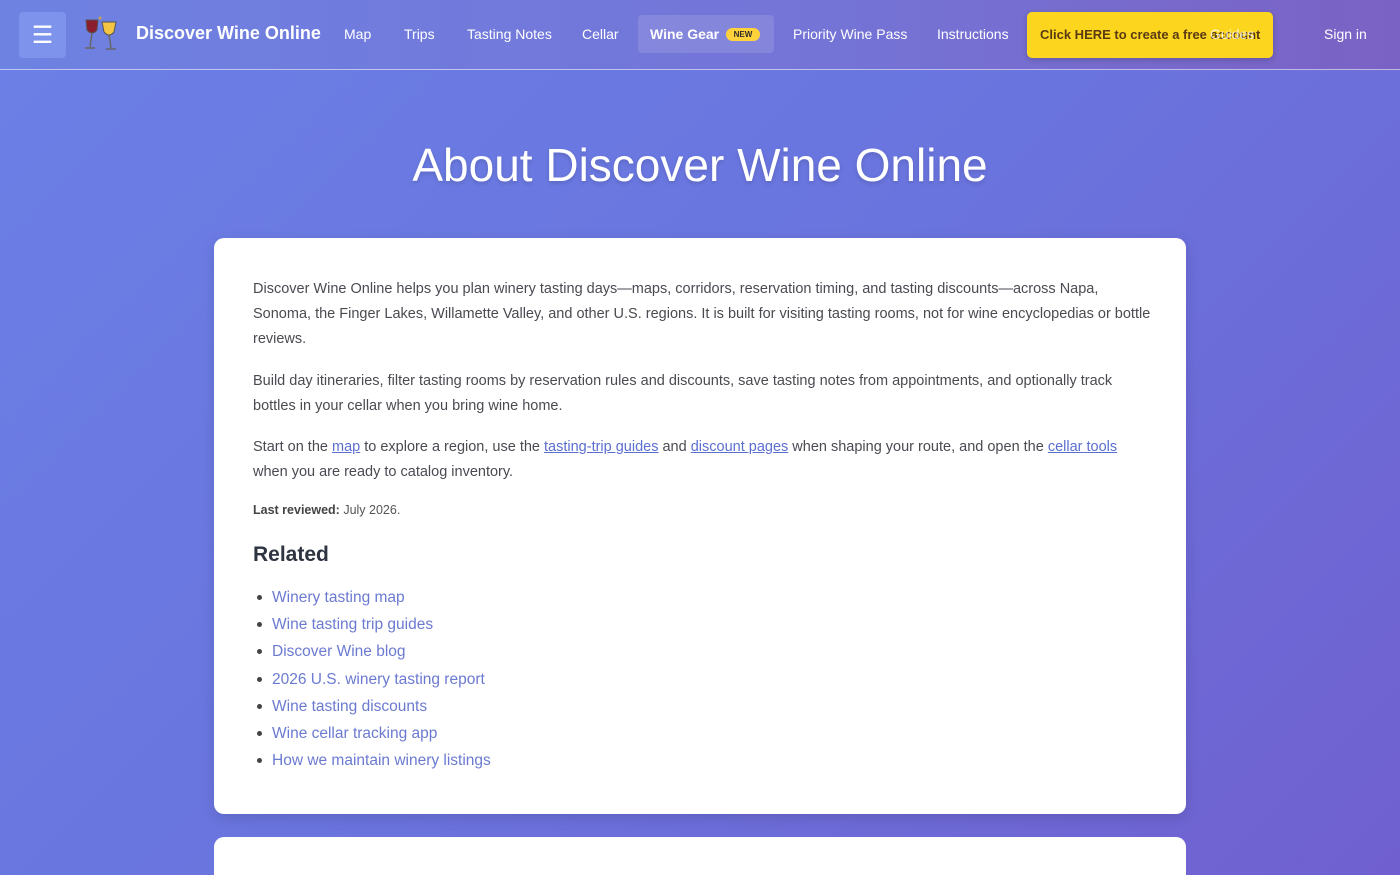  Describe the element at coordinates (600, 34) in the screenshot. I see `nav-link-cellar: Cellar` at that location.